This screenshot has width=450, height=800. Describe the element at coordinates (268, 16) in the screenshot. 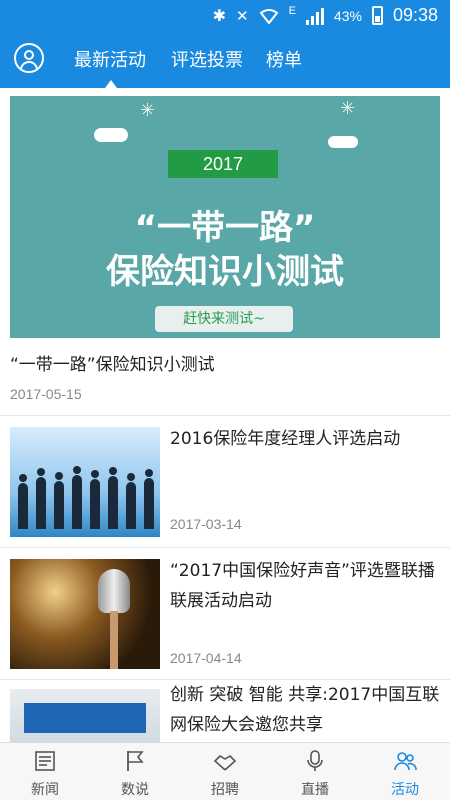

I see `wifi-icon` at that location.